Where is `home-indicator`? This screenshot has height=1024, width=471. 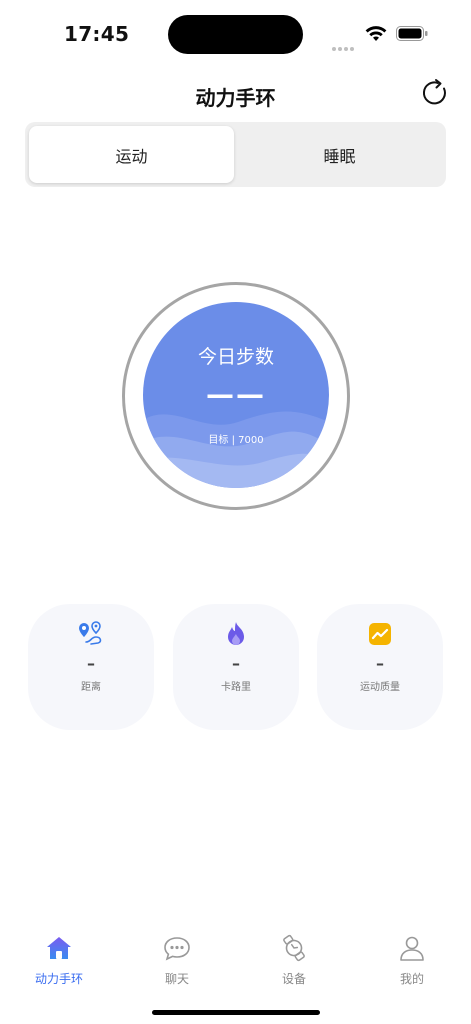
home-indicator is located at coordinates (236, 1012).